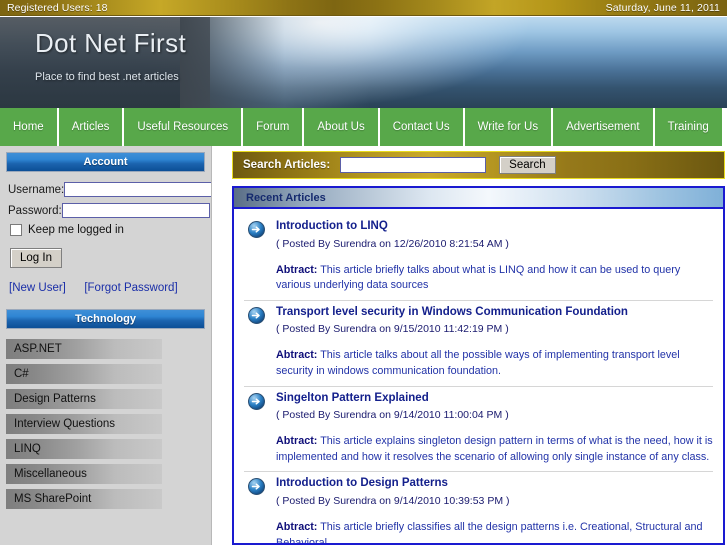 This screenshot has height=545, width=727. What do you see at coordinates (84, 424) in the screenshot?
I see `sidebar-item-interview-questions: Interview Questions` at bounding box center [84, 424].